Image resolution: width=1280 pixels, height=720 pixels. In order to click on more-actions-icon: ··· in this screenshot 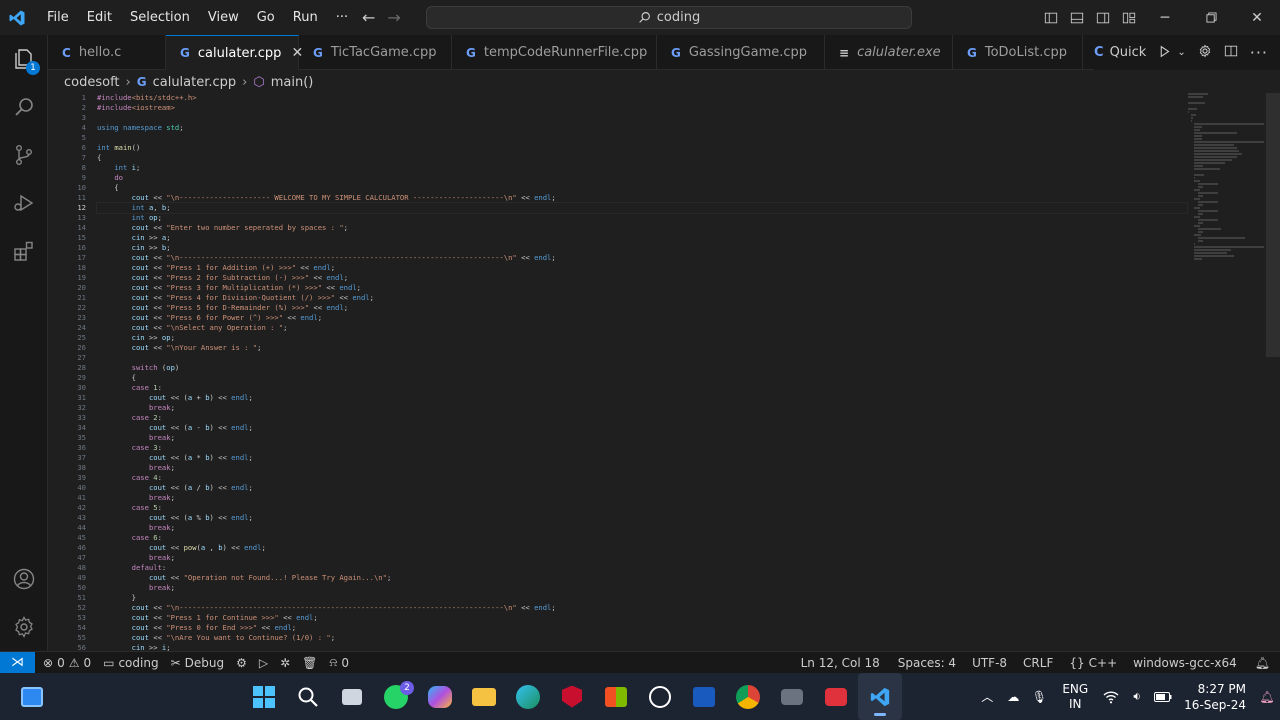, I will do `click(1259, 52)`.